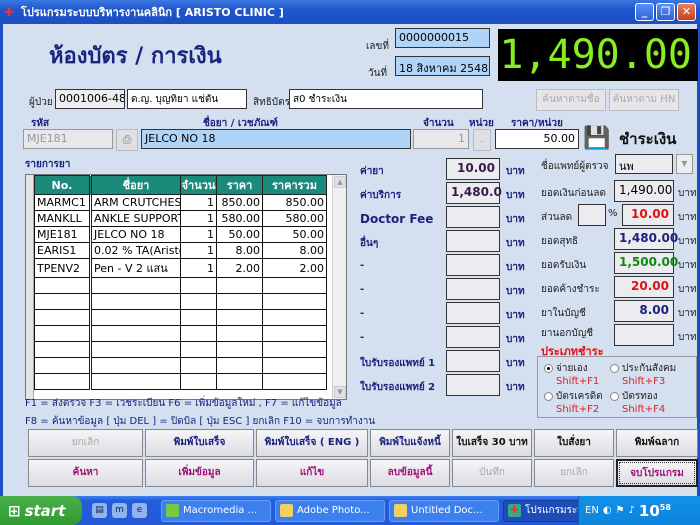  Describe the element at coordinates (473, 169) in the screenshot. I see `charge-field: 10.00` at that location.